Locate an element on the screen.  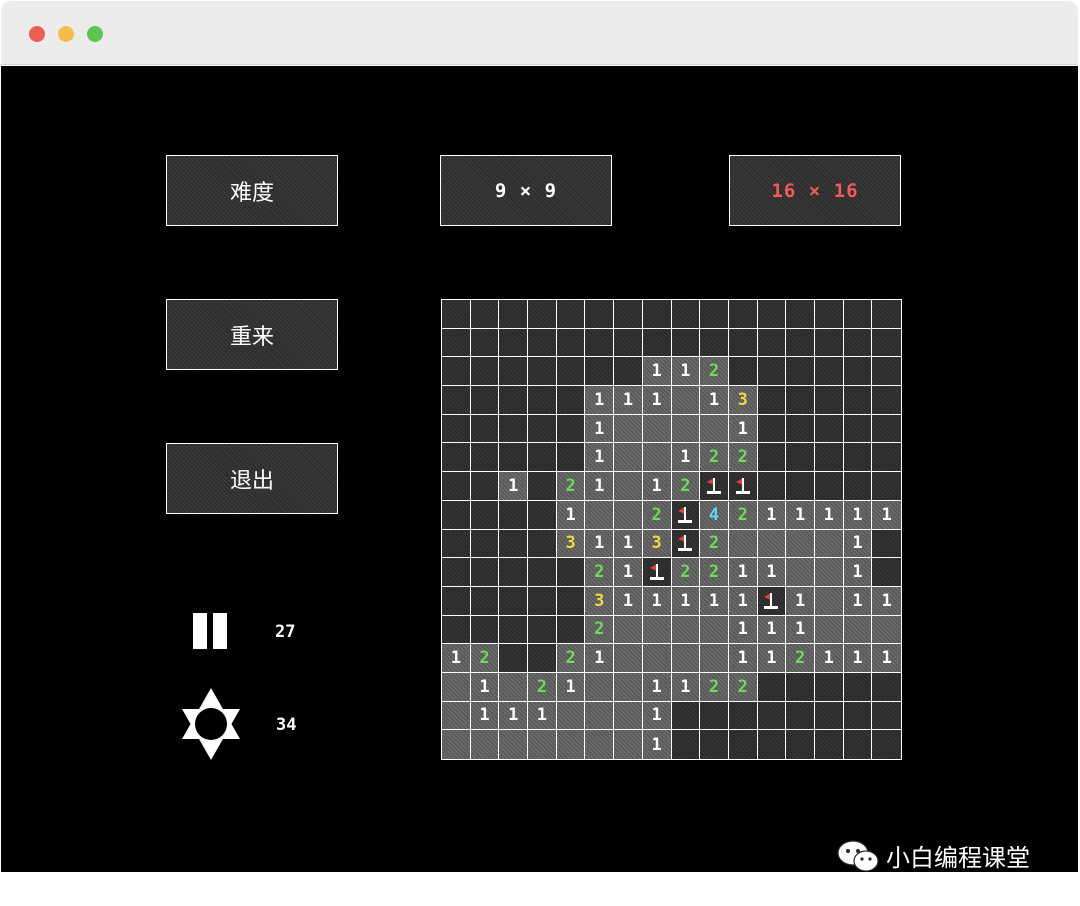
restart-button: 重来 is located at coordinates (252, 334).